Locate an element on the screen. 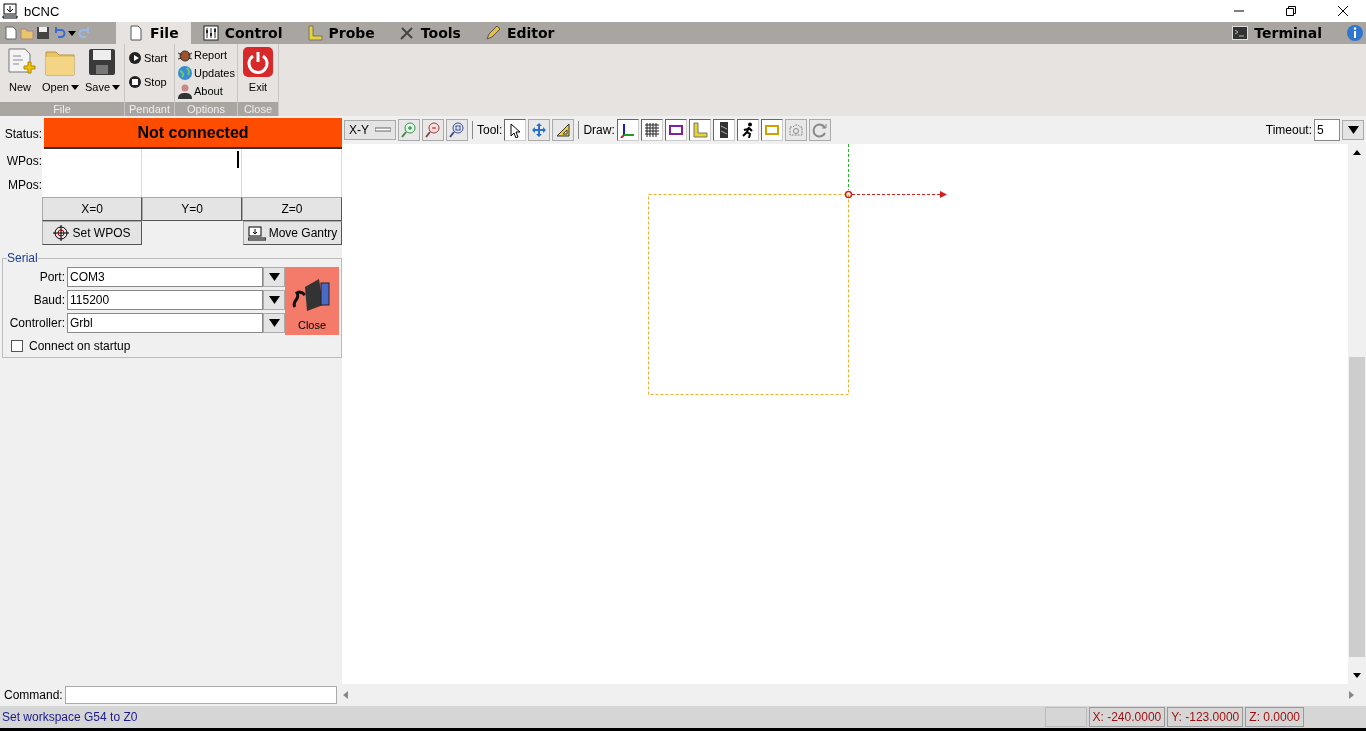  draw-label: Draw: is located at coordinates (599, 130).